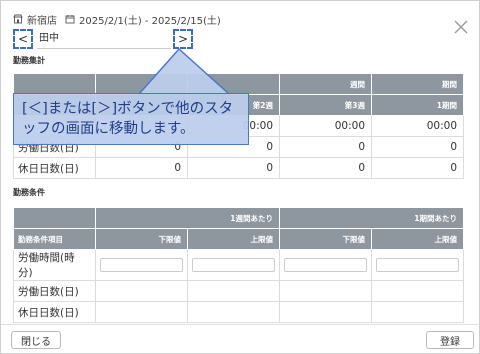 This screenshot has height=354, width=480. What do you see at coordinates (36, 340) in the screenshot?
I see `close-button: 閉じる` at bounding box center [36, 340].